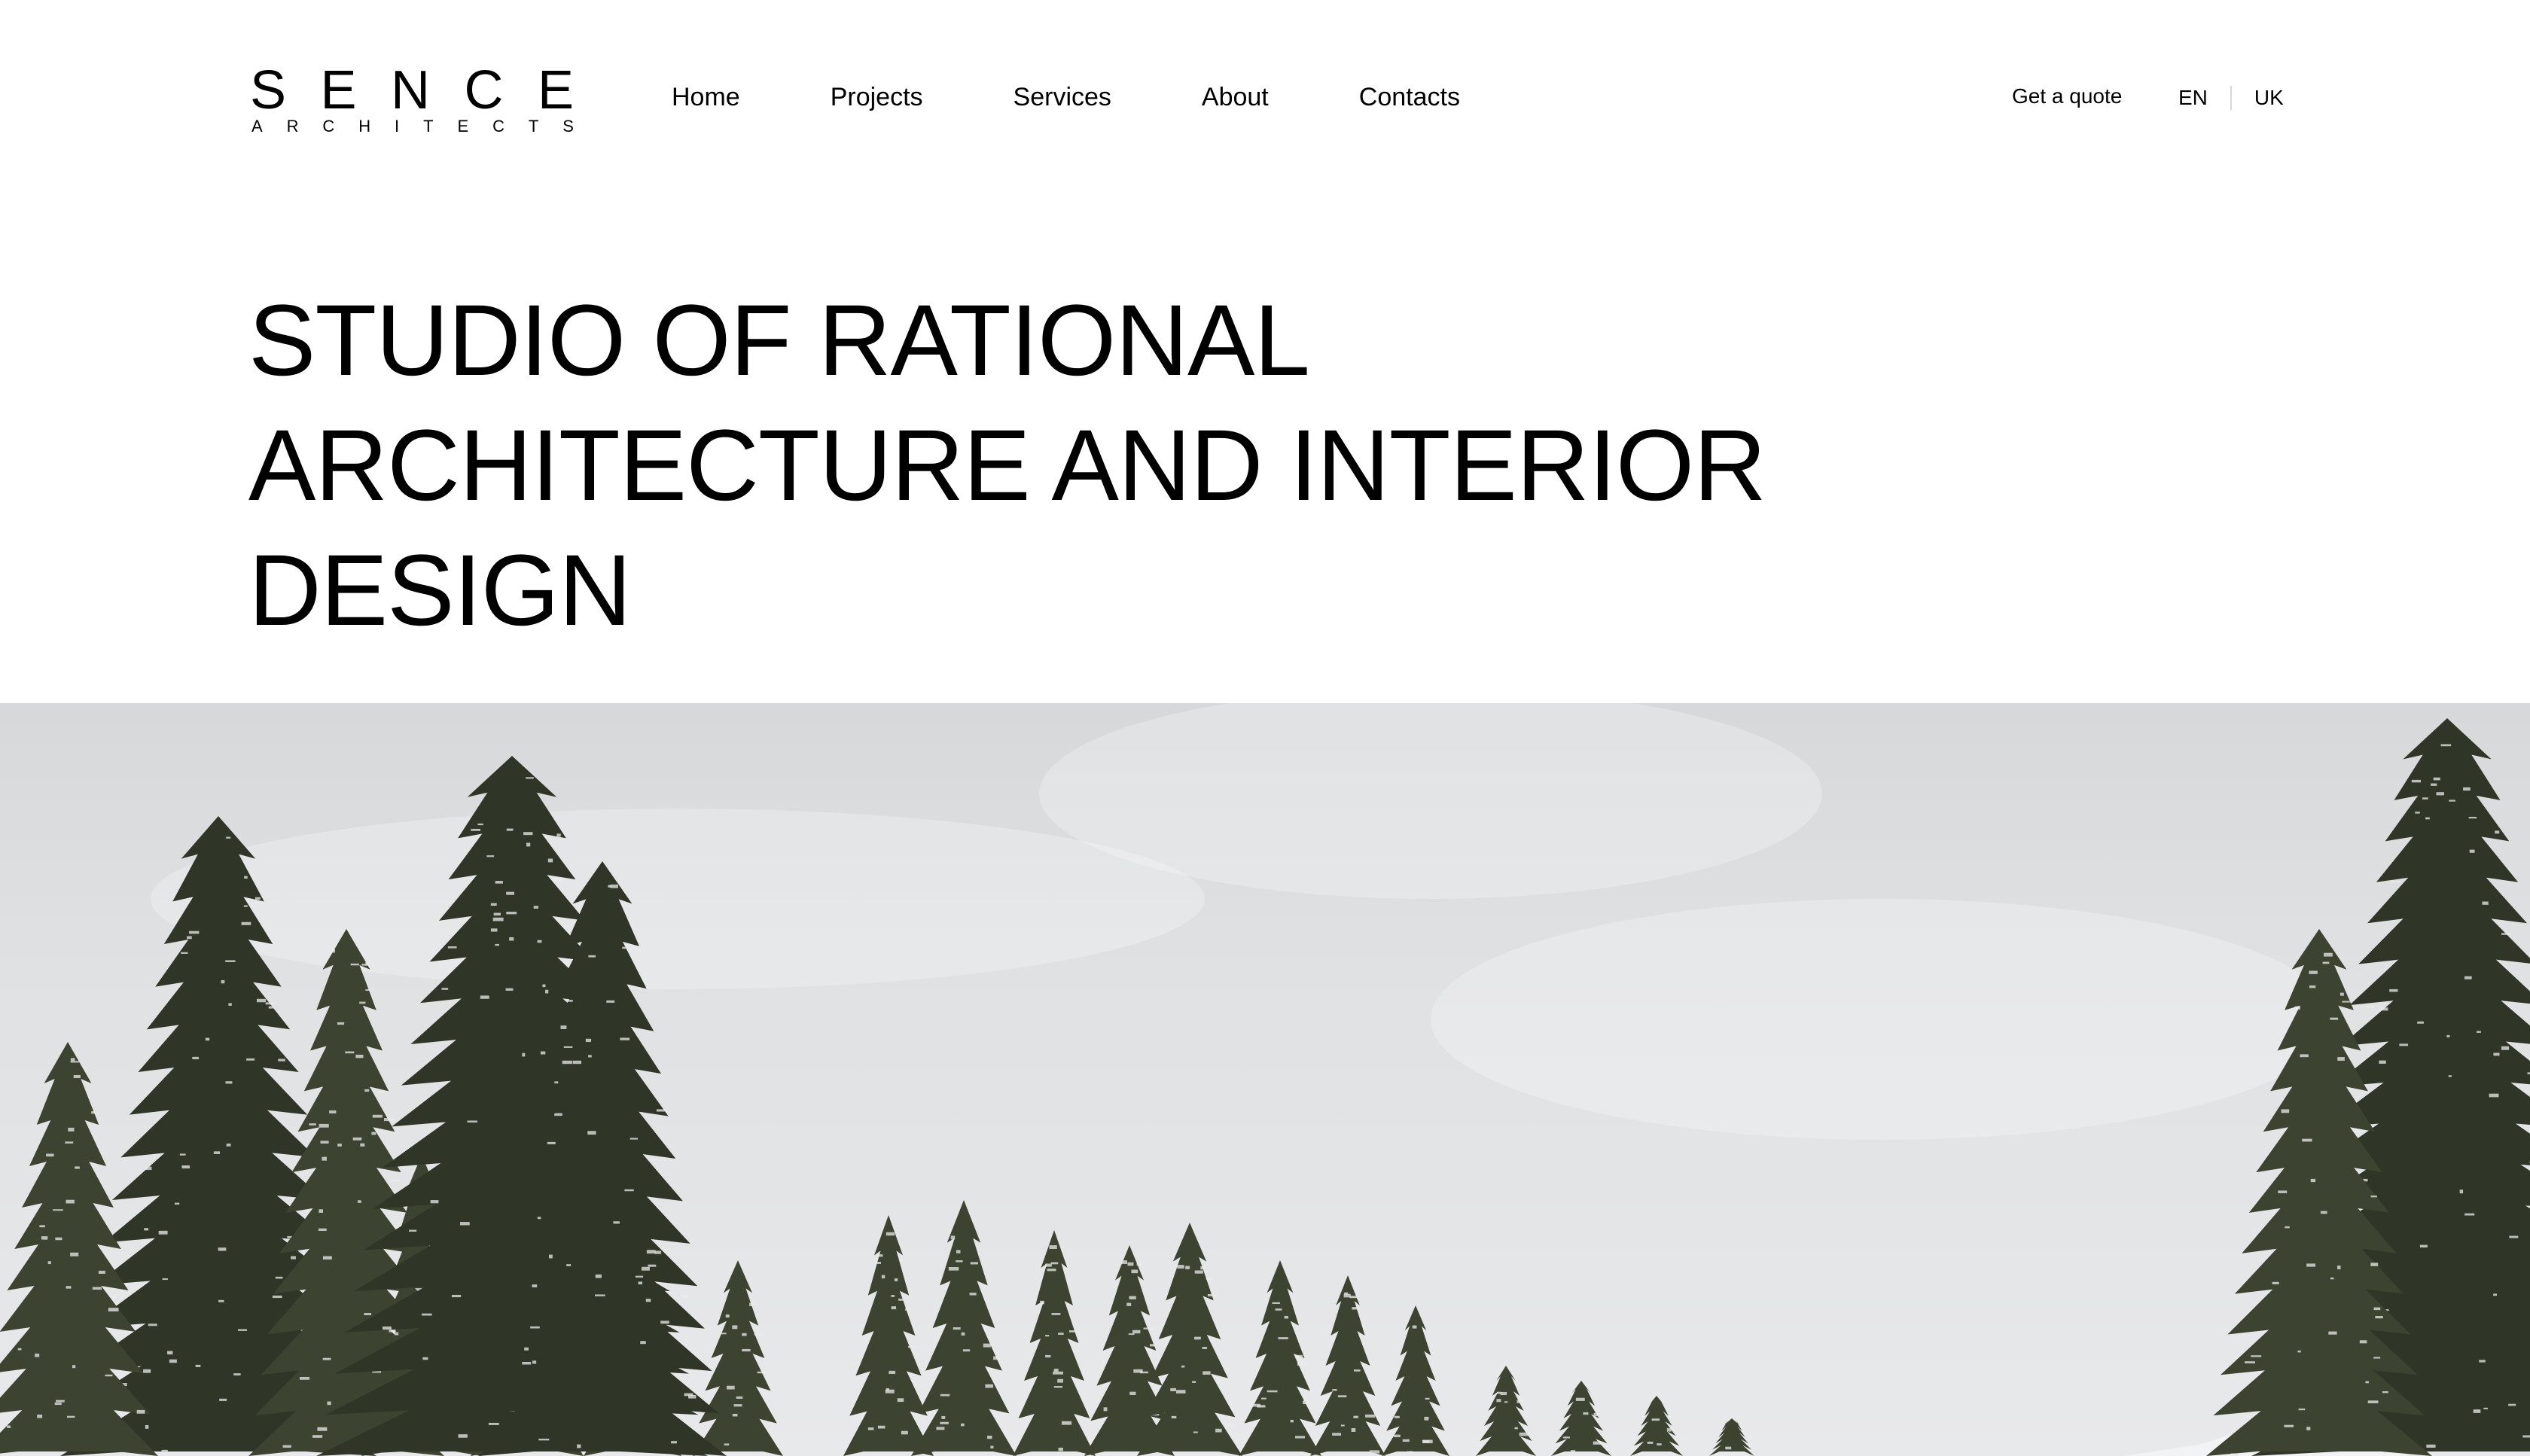 The image size is (2530, 1456). Describe the element at coordinates (1236, 97) in the screenshot. I see `nav-item-about: About` at that location.